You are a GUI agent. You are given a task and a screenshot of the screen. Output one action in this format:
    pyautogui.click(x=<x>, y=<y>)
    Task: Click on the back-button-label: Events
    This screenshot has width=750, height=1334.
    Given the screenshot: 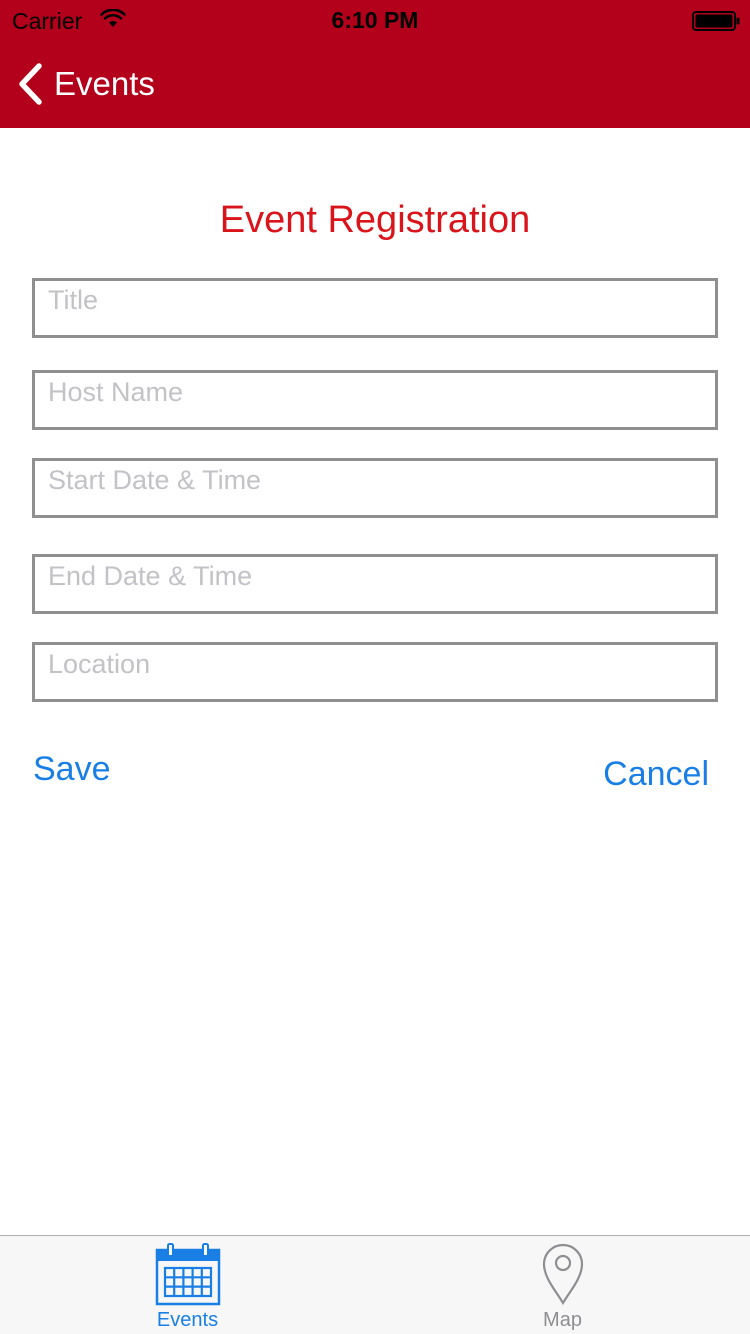 What is the action you would take?
    pyautogui.click(x=104, y=83)
    